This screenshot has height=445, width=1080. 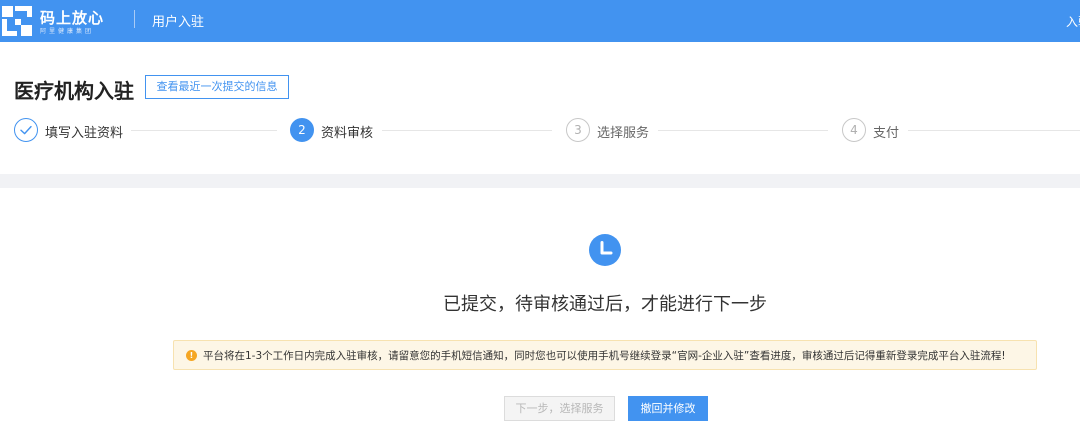 I want to click on view-last-submission-button: 查看最近一次提交的信息, so click(x=217, y=87).